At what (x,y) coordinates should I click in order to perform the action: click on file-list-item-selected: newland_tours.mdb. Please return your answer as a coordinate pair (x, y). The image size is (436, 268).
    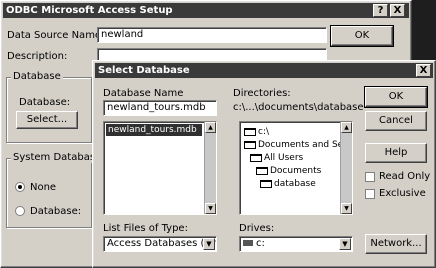
    Looking at the image, I should click on (154, 130).